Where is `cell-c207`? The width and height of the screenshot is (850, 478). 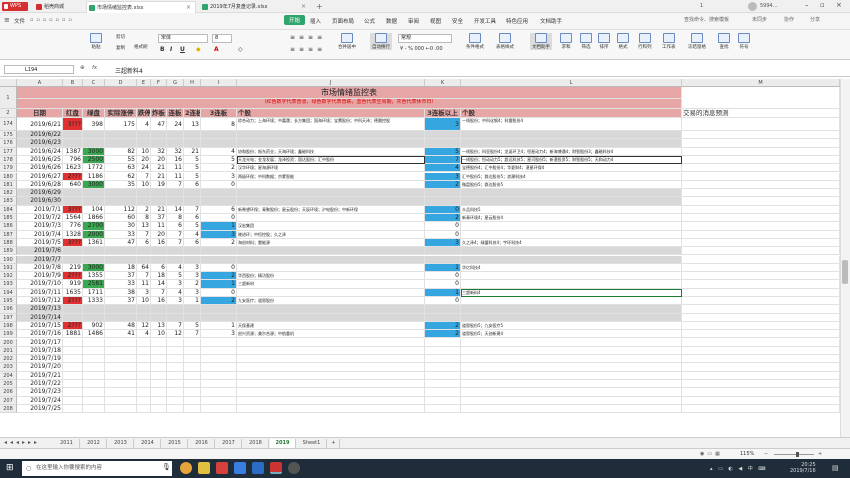 cell-c207 is located at coordinates (94, 400).